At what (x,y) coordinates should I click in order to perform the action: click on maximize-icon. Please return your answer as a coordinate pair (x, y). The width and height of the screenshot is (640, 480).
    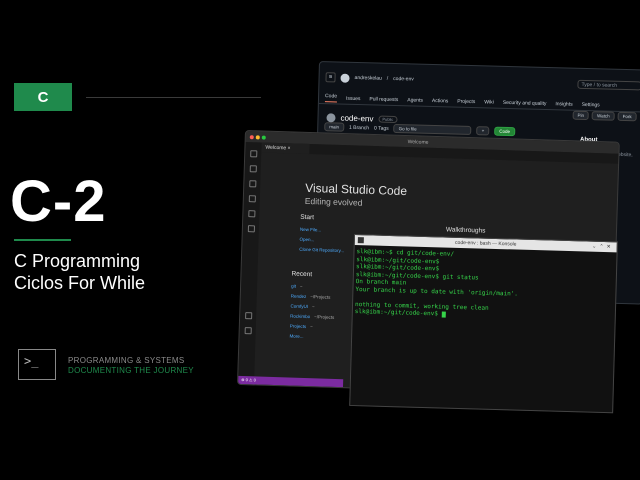
    Looking at the image, I should click on (263, 137).